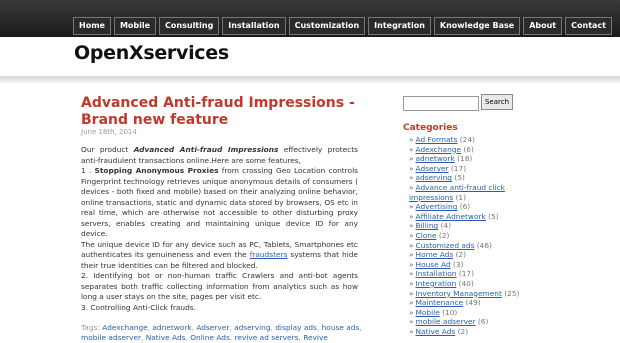 The width and height of the screenshot is (620, 343). I want to click on tag-link: Adserver, so click(212, 327).